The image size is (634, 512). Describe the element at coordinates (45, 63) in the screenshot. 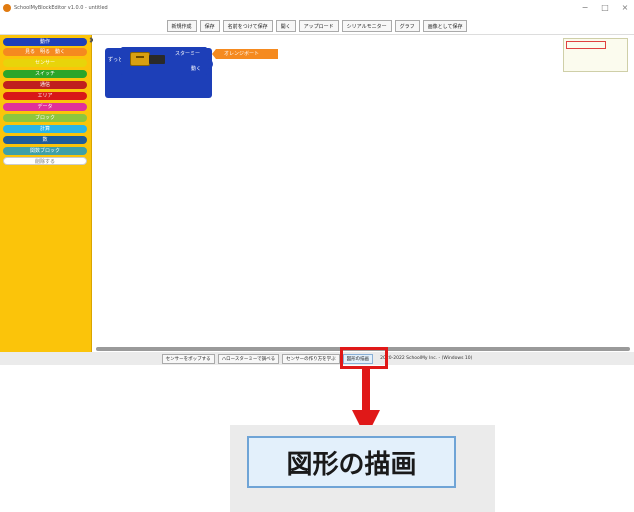

I see `category-sensor: センサー` at that location.